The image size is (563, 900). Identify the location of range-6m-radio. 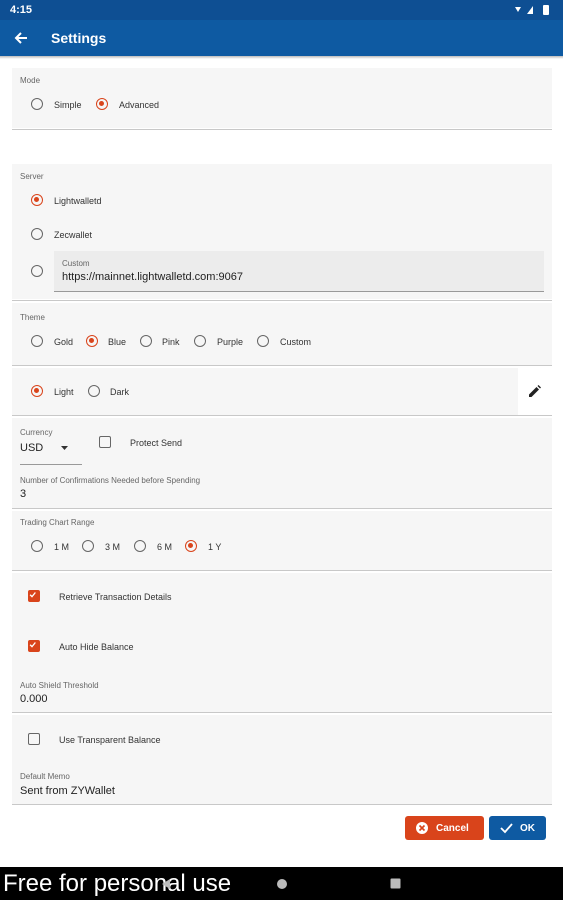
(140, 546).